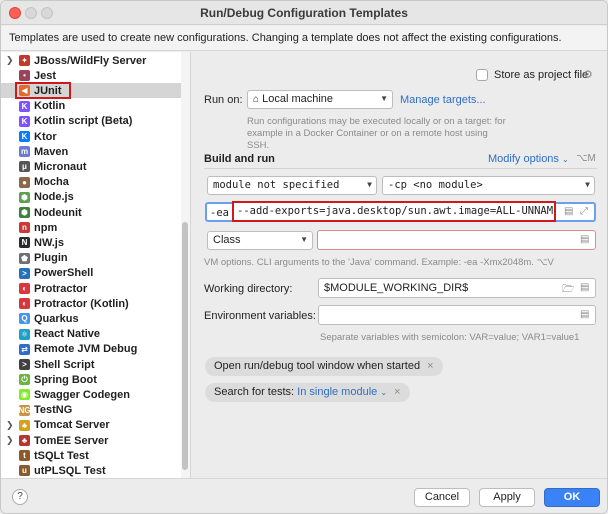  What do you see at coordinates (276, 185) in the screenshot?
I see `module-select-value: module not specified` at bounding box center [276, 185].